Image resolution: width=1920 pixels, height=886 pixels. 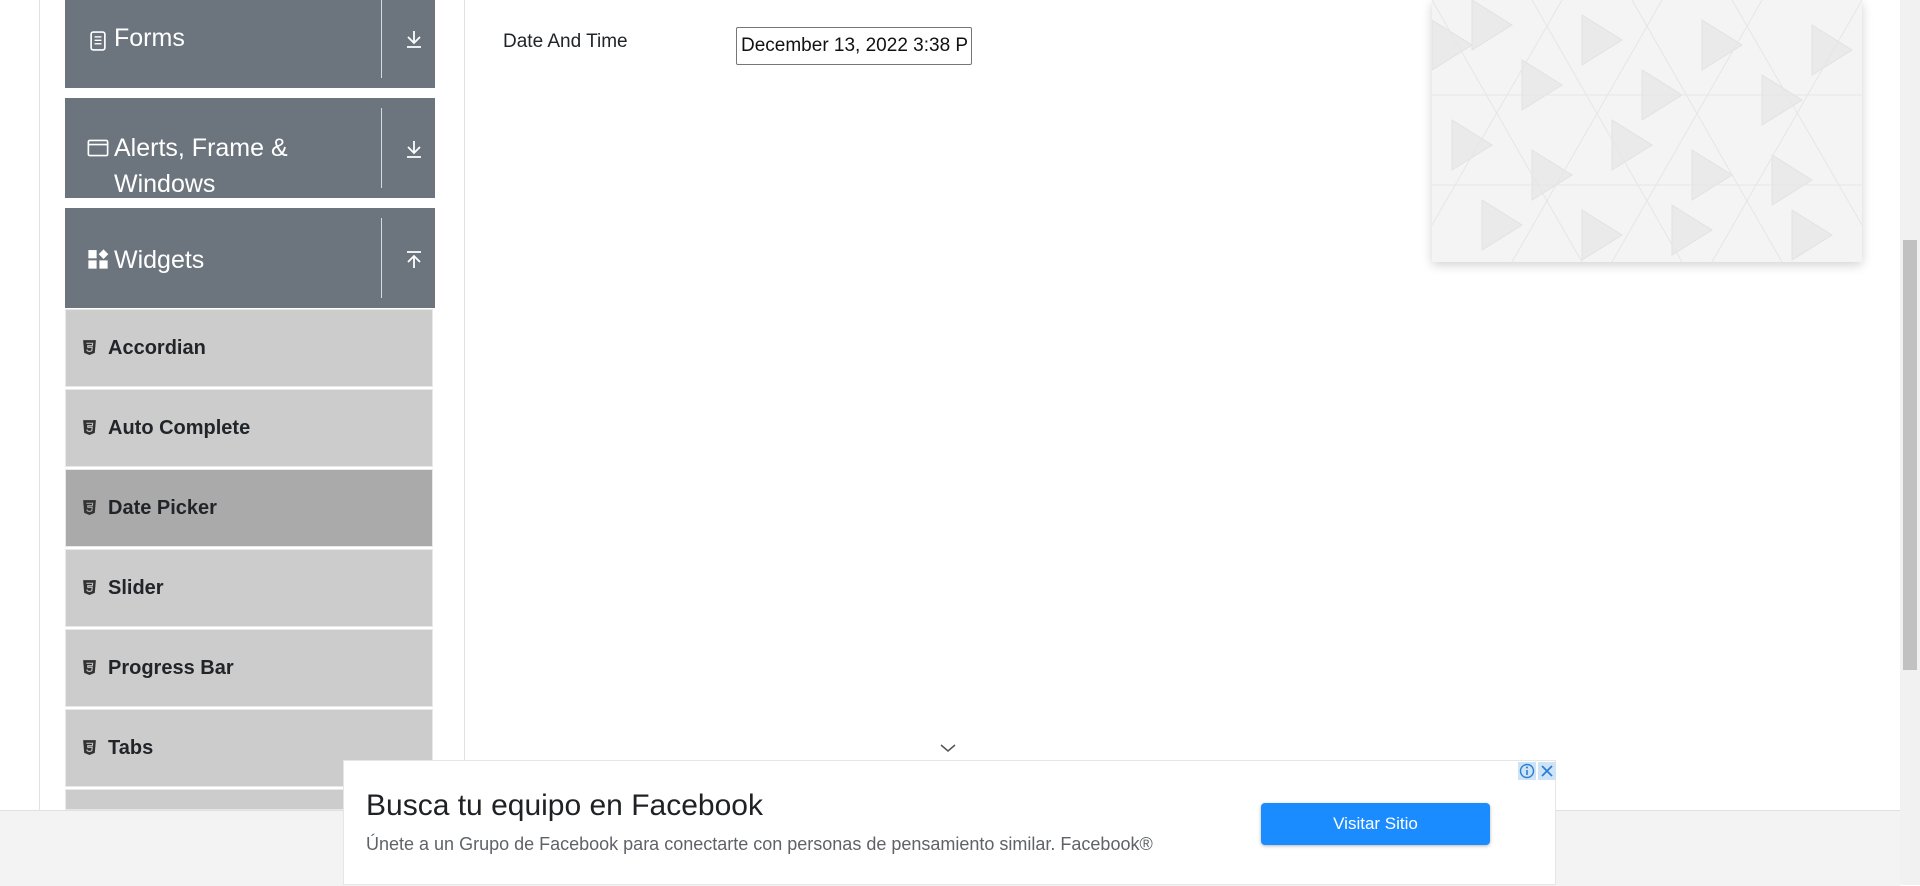 What do you see at coordinates (1910, 455) in the screenshot?
I see `scrollbar-thumb` at bounding box center [1910, 455].